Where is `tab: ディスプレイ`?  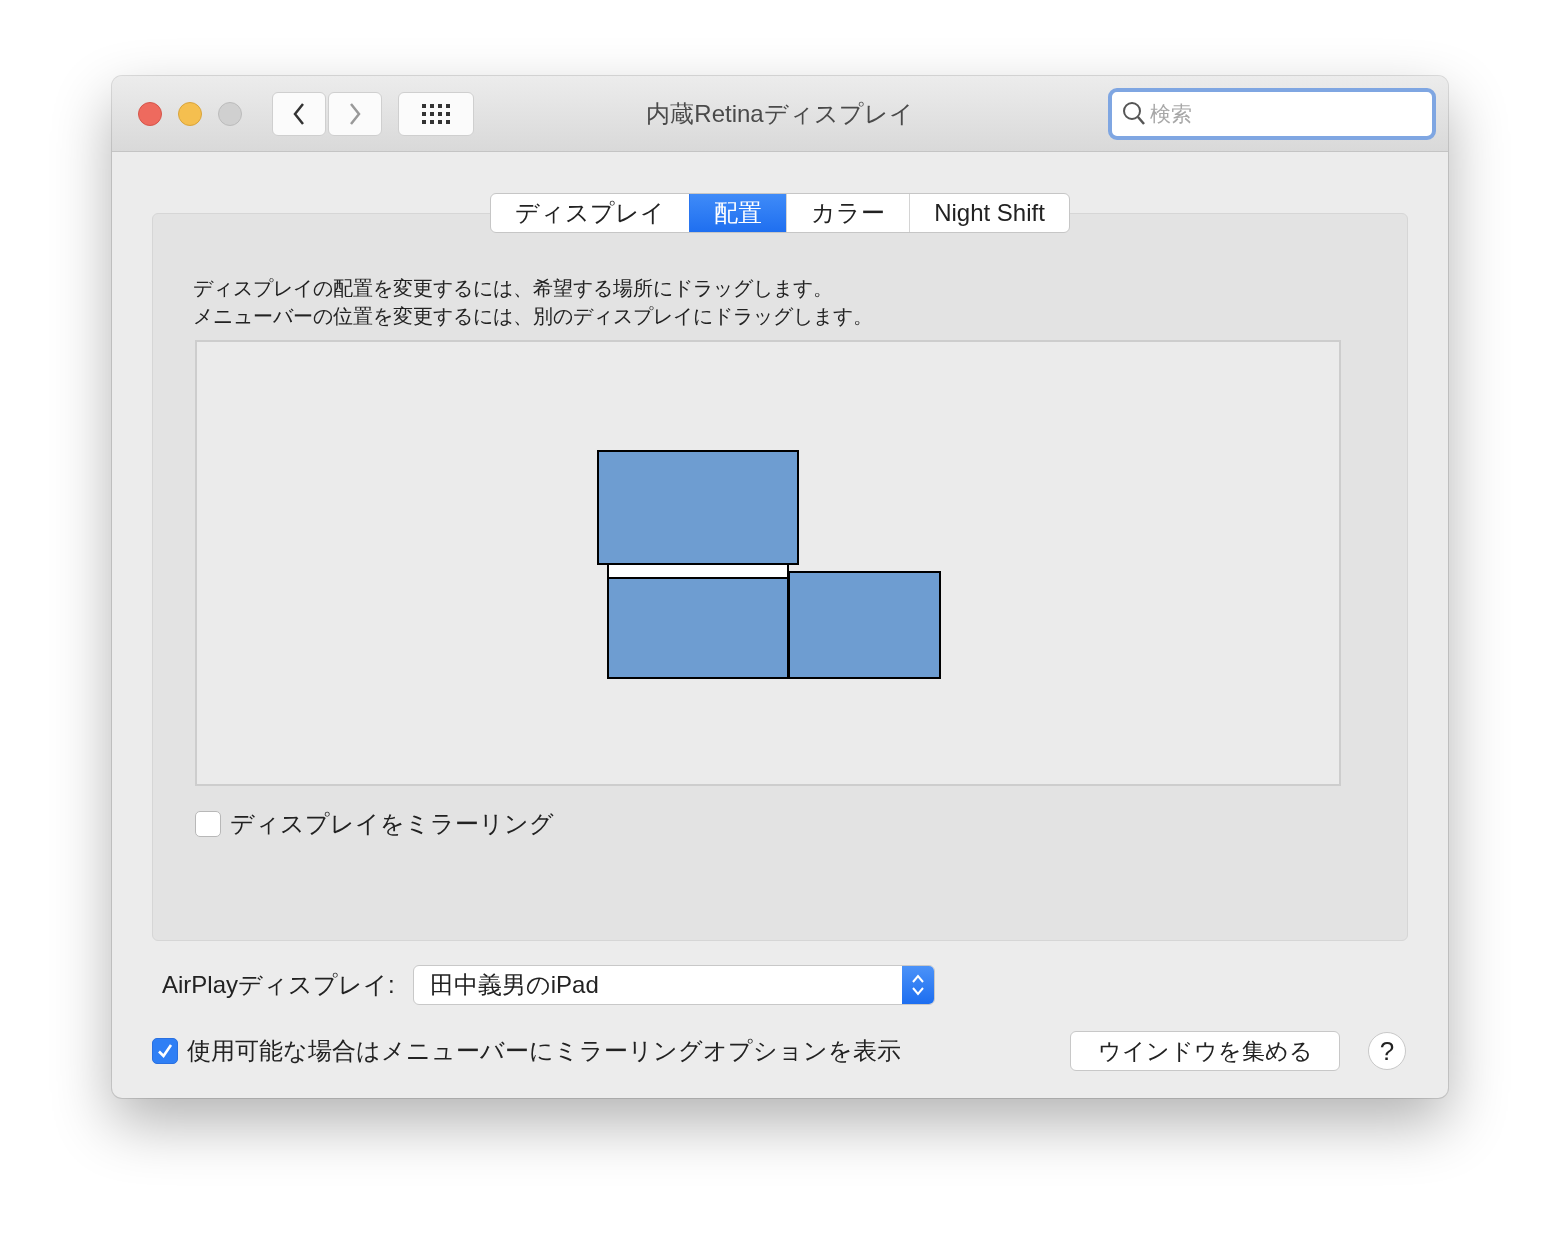 tab: ディスプレイ is located at coordinates (590, 213).